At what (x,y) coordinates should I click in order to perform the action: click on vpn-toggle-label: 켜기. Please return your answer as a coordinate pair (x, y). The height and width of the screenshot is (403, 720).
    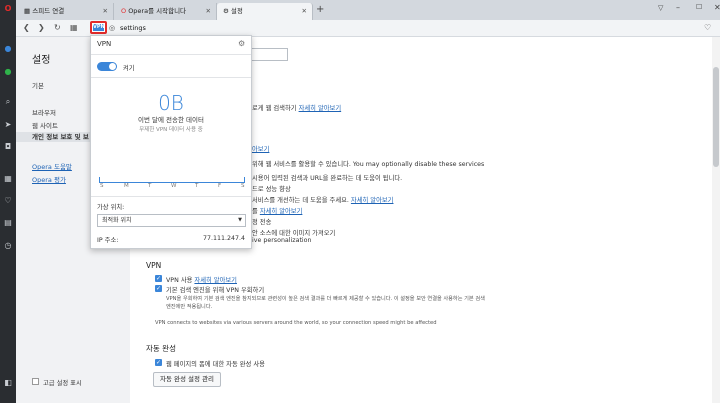
    Looking at the image, I should click on (129, 68).